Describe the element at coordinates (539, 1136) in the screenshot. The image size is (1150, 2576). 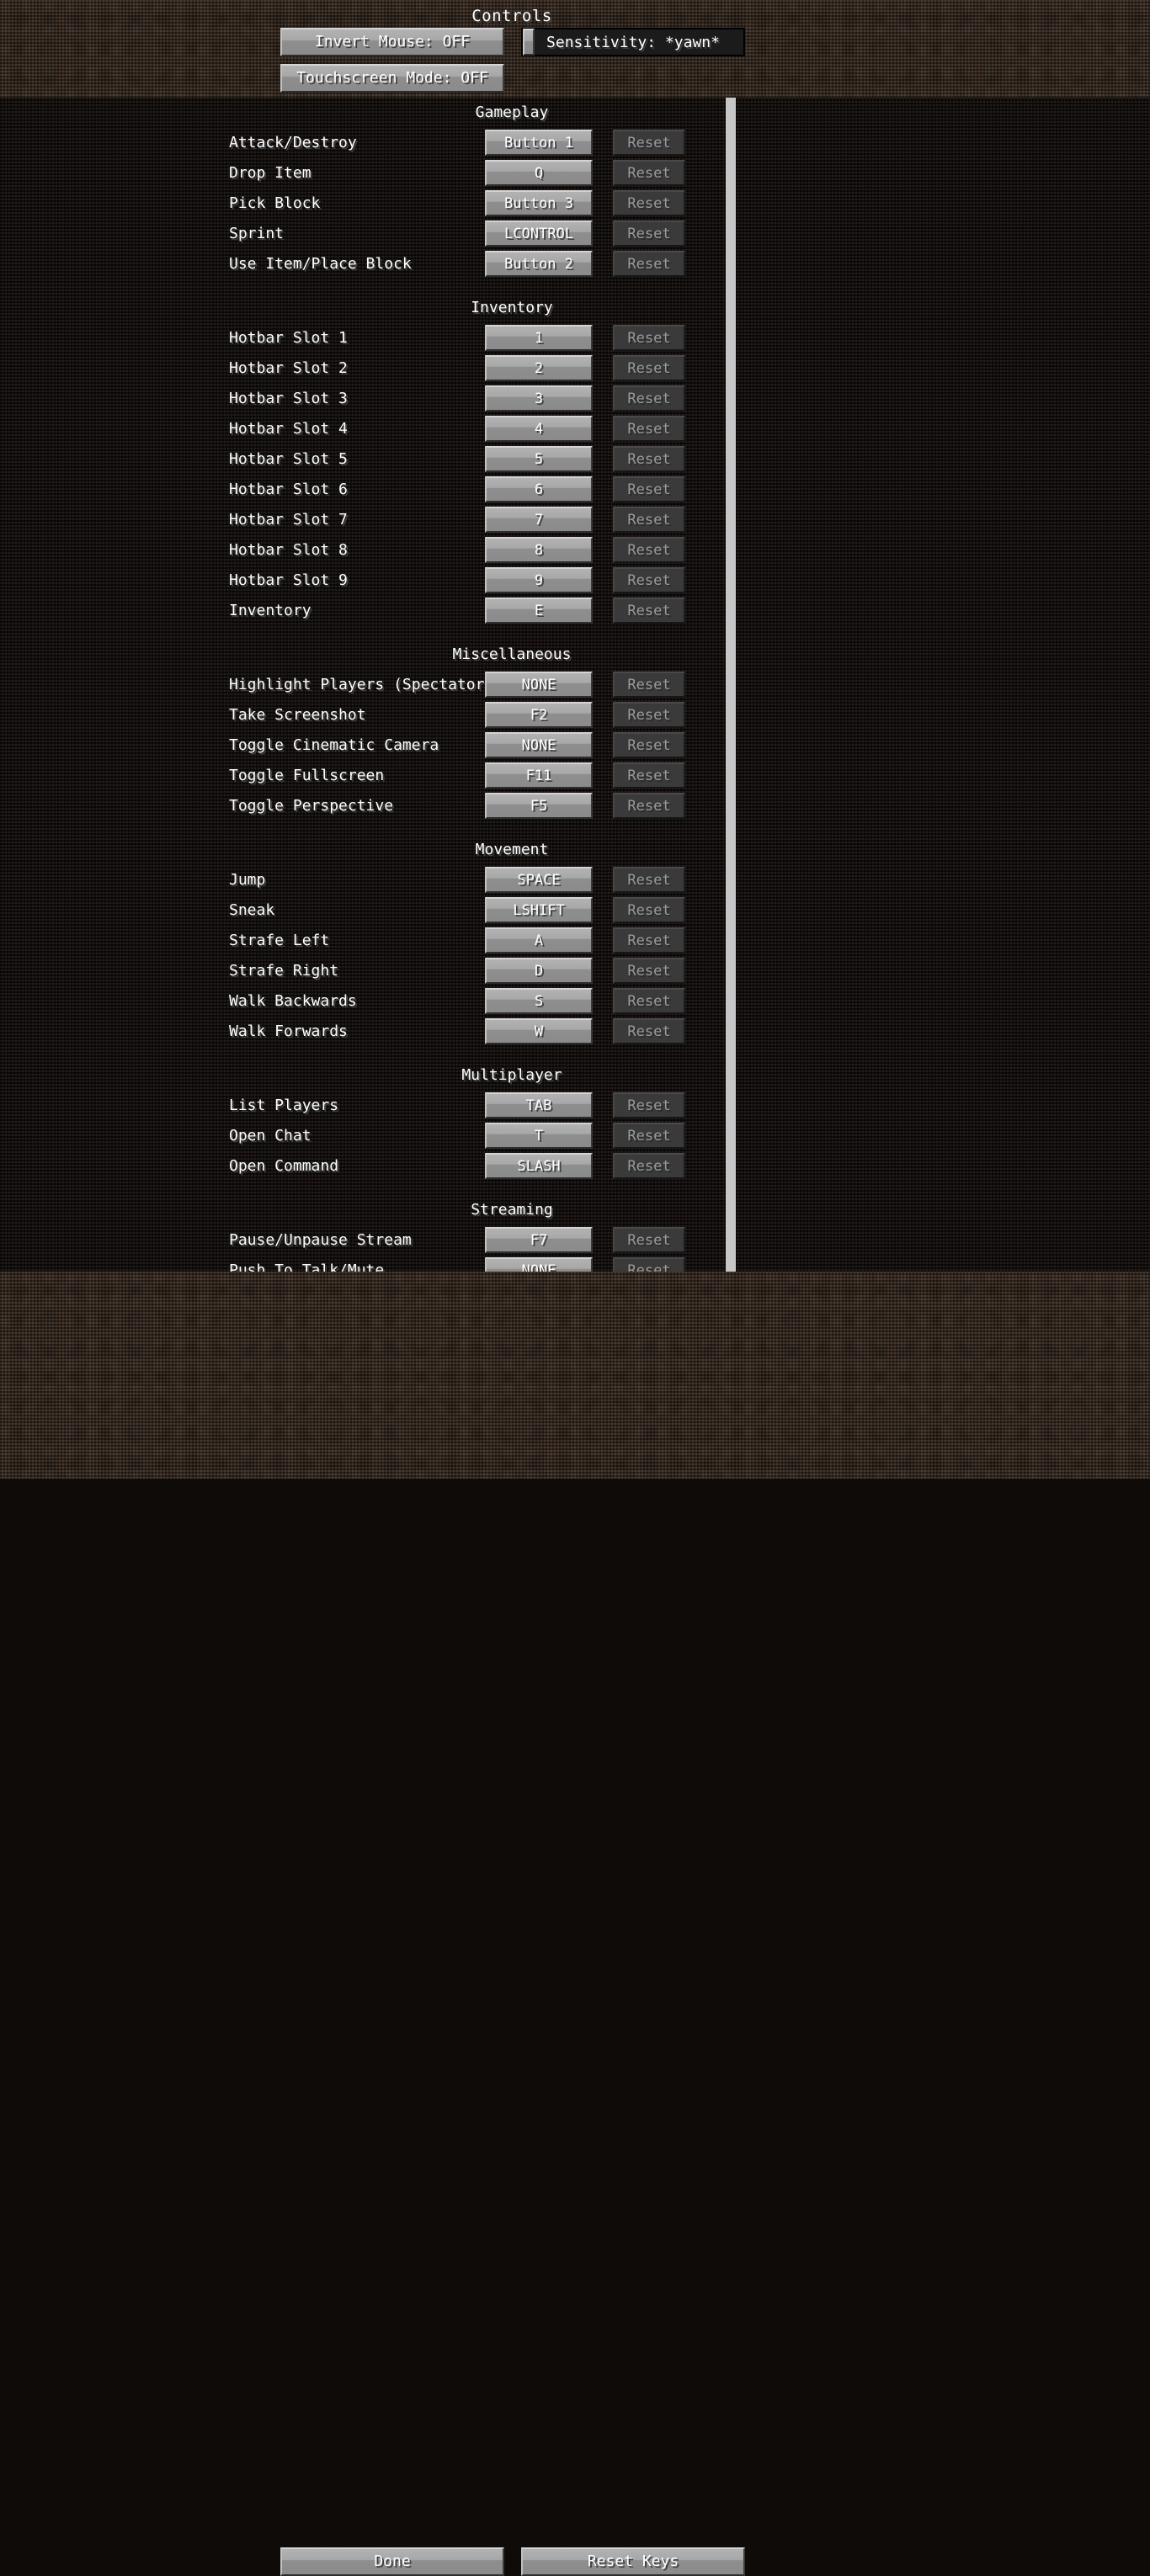
I see `keybind-button: T` at that location.